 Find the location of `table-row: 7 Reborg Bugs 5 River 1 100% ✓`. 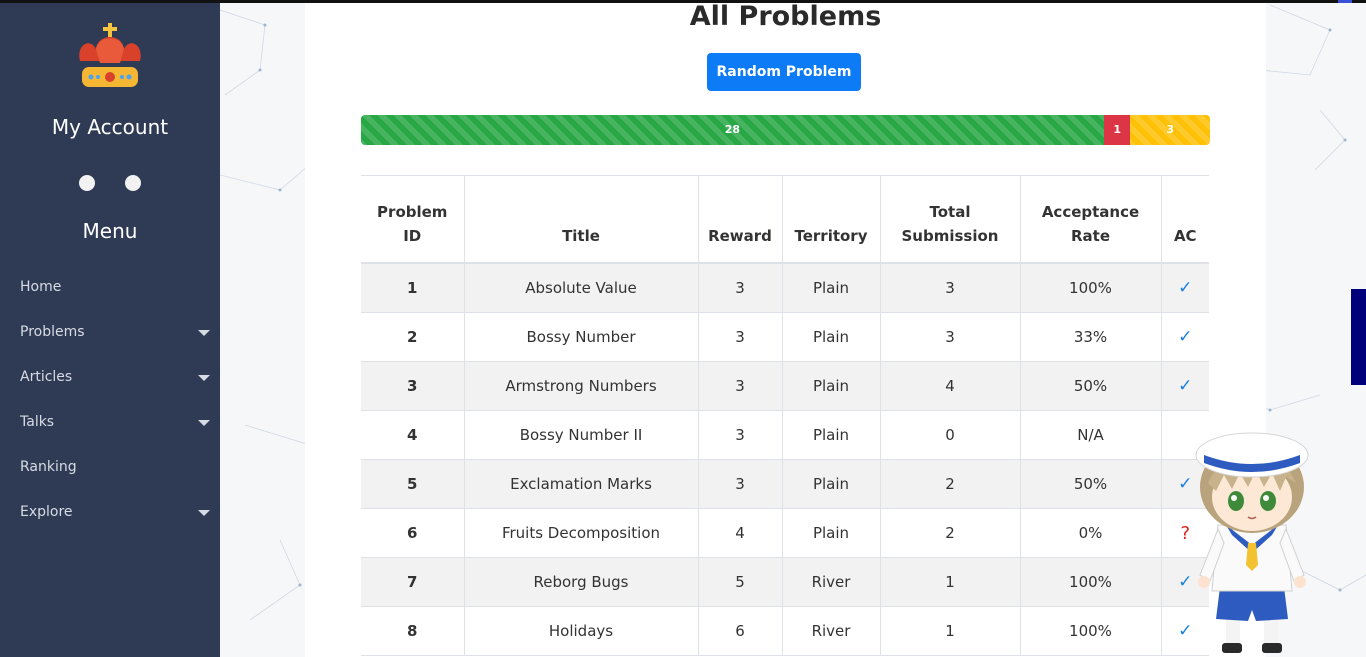

table-row: 7 Reborg Bugs 5 River 1 100% ✓ is located at coordinates (785, 582).